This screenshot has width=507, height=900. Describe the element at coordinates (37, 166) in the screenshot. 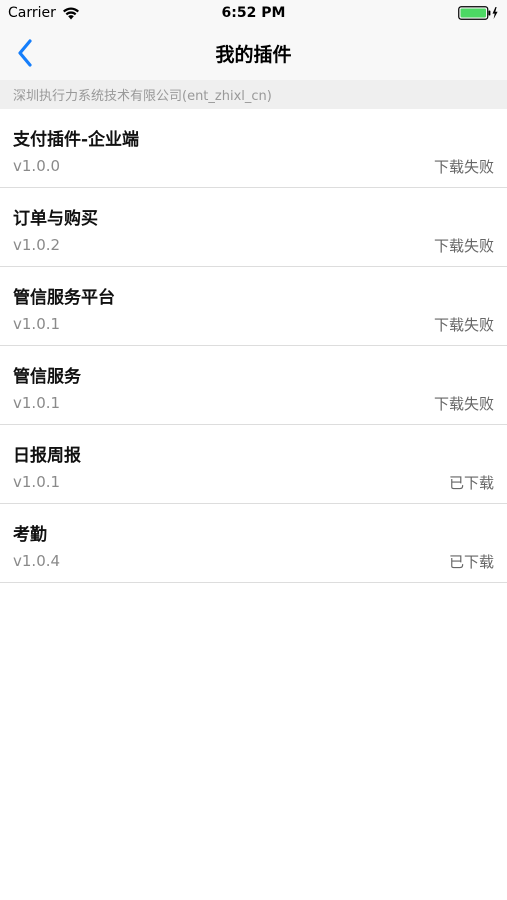

I see `plugin-version: v1.0.0` at that location.